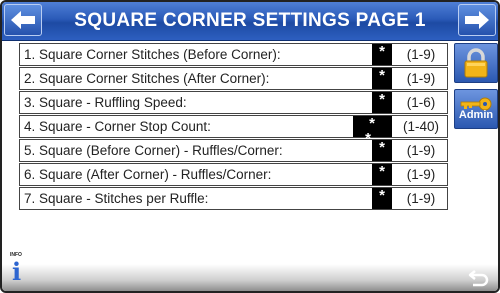 This screenshot has width=500, height=293. What do you see at coordinates (116, 198) in the screenshot?
I see `setting-label: 7. Square - Stitches per Ruffle:` at bounding box center [116, 198].